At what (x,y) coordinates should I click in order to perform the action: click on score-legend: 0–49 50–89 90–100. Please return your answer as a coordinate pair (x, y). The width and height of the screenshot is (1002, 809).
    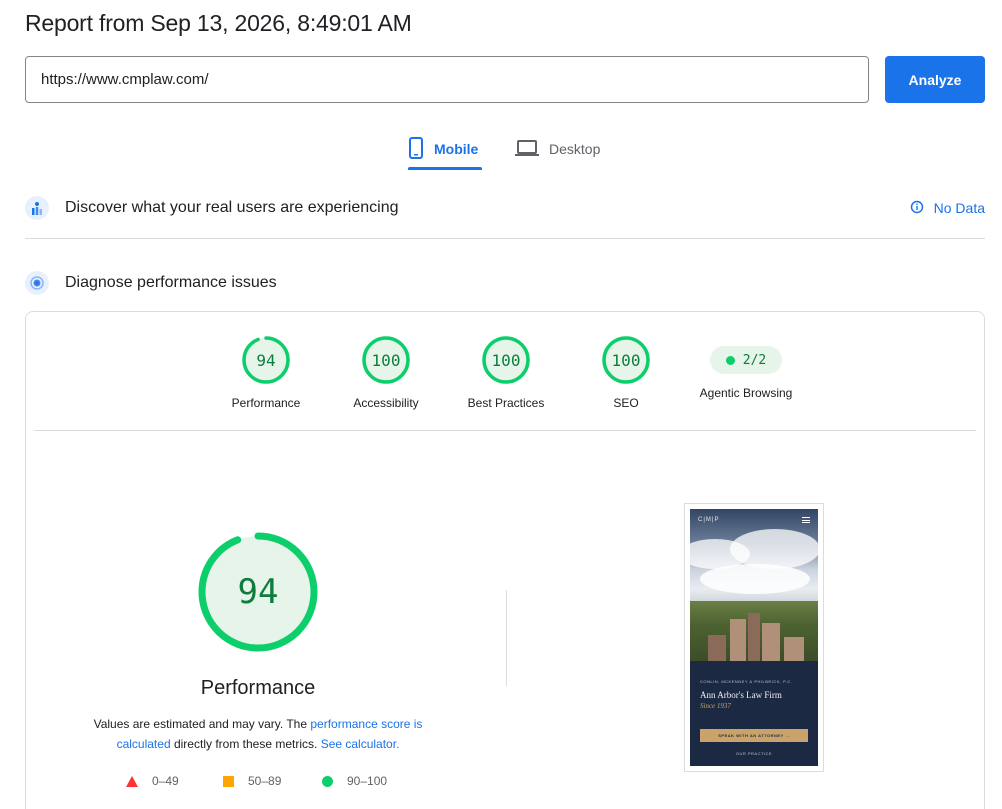
    Looking at the image, I should click on (266, 782).